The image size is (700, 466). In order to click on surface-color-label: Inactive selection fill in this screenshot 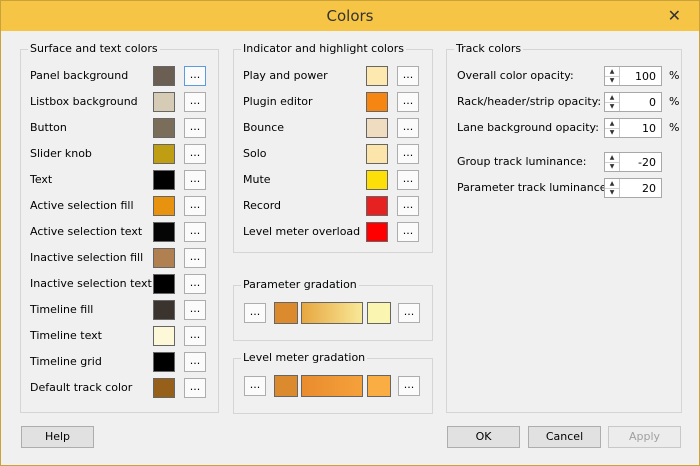, I will do `click(87, 257)`.